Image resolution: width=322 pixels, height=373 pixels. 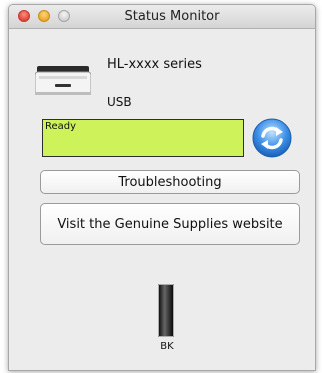 I want to click on title-bar: Status Monitor, so click(x=162, y=17).